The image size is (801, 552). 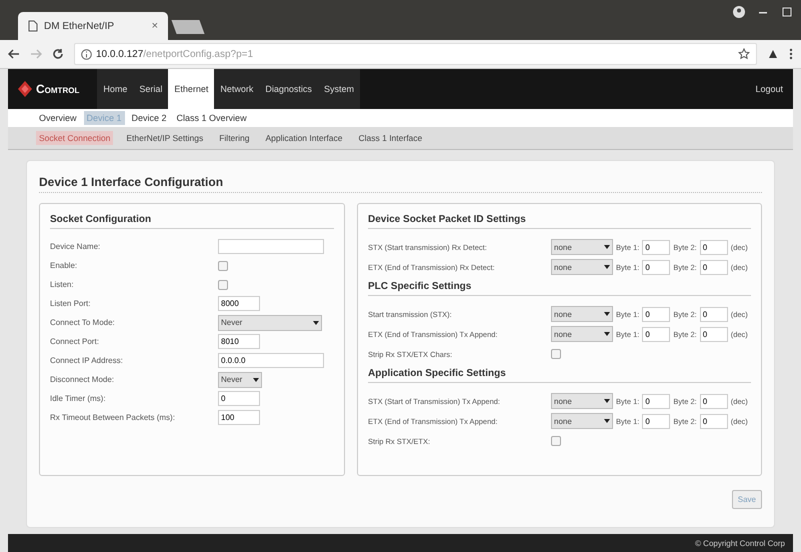 I want to click on tab-title: DM EtherNet/IP, so click(x=80, y=26).